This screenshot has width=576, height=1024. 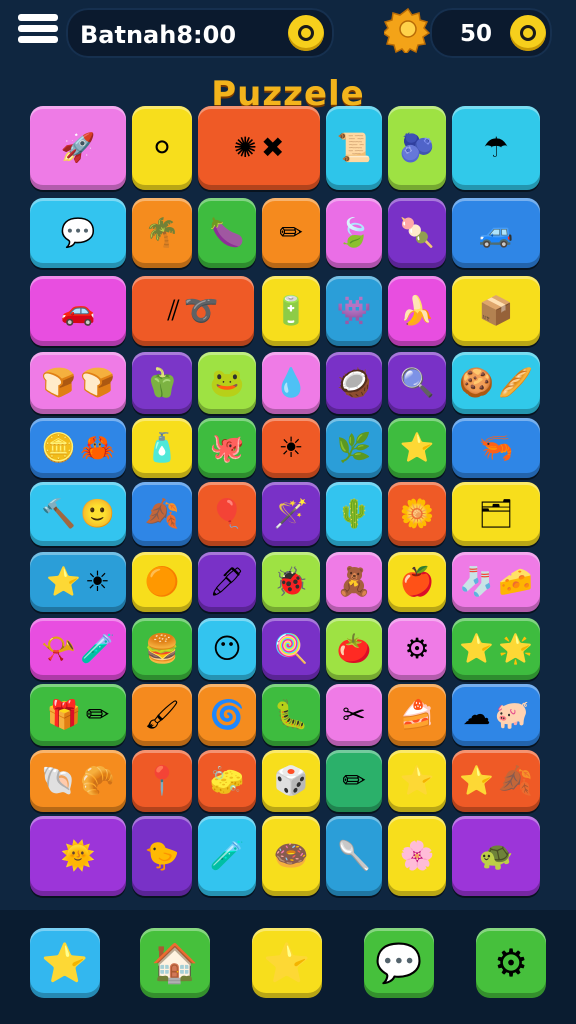 What do you see at coordinates (175, 963) in the screenshot?
I see `home-button: 🏠` at bounding box center [175, 963].